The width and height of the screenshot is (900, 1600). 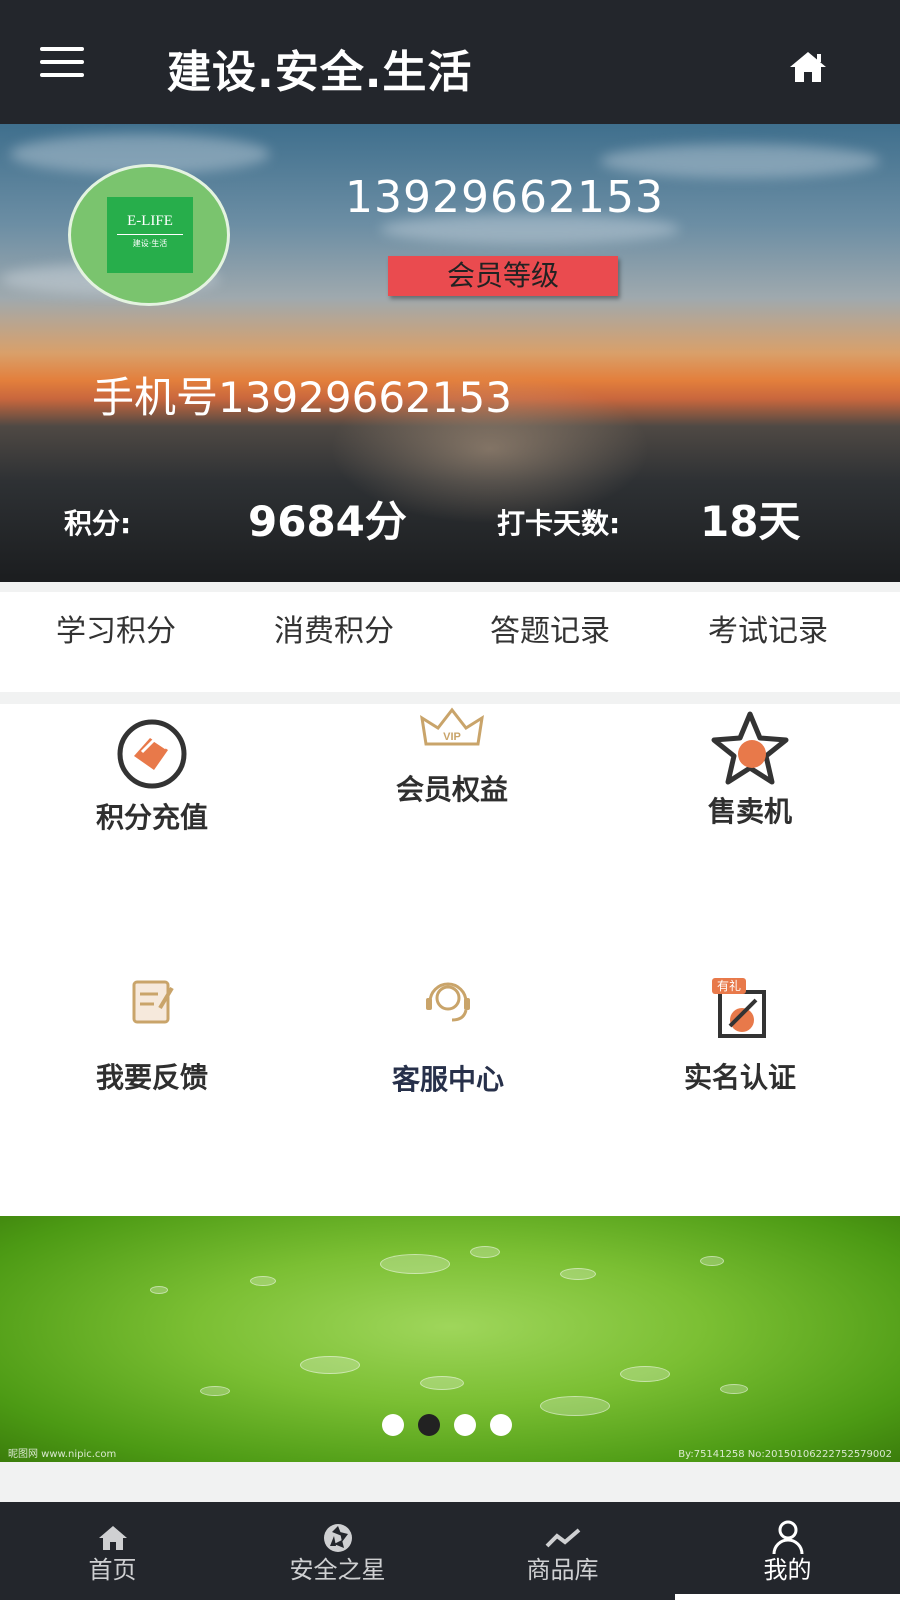 I want to click on link-consume-points: 消费积分, so click(x=334, y=628).